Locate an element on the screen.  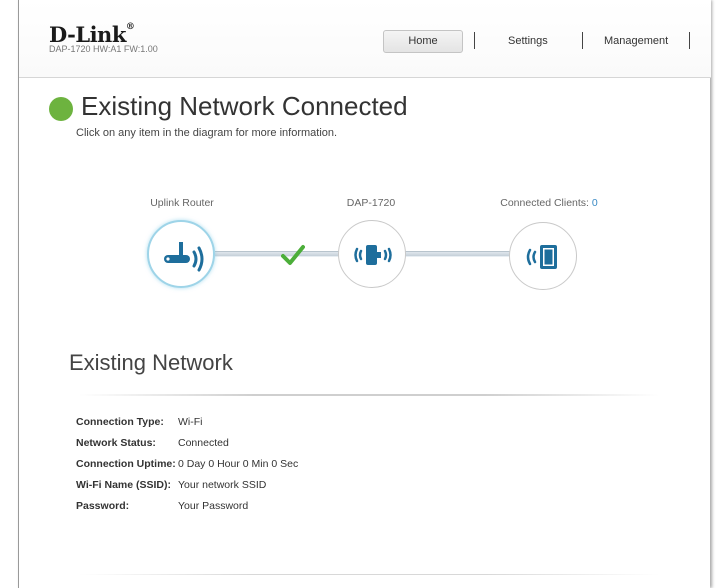
connected-clients-node is located at coordinates (543, 256).